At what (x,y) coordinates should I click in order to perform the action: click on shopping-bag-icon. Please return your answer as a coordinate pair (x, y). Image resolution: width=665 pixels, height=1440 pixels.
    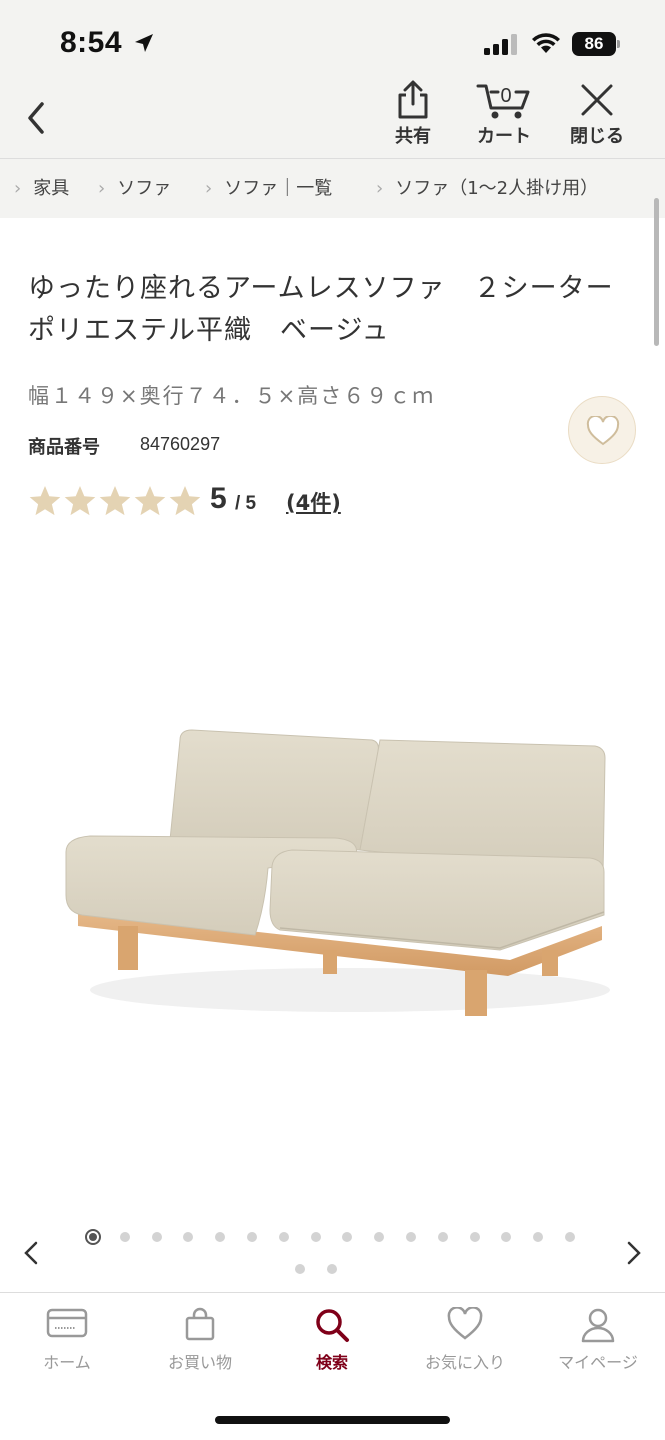
    Looking at the image, I should click on (200, 1324).